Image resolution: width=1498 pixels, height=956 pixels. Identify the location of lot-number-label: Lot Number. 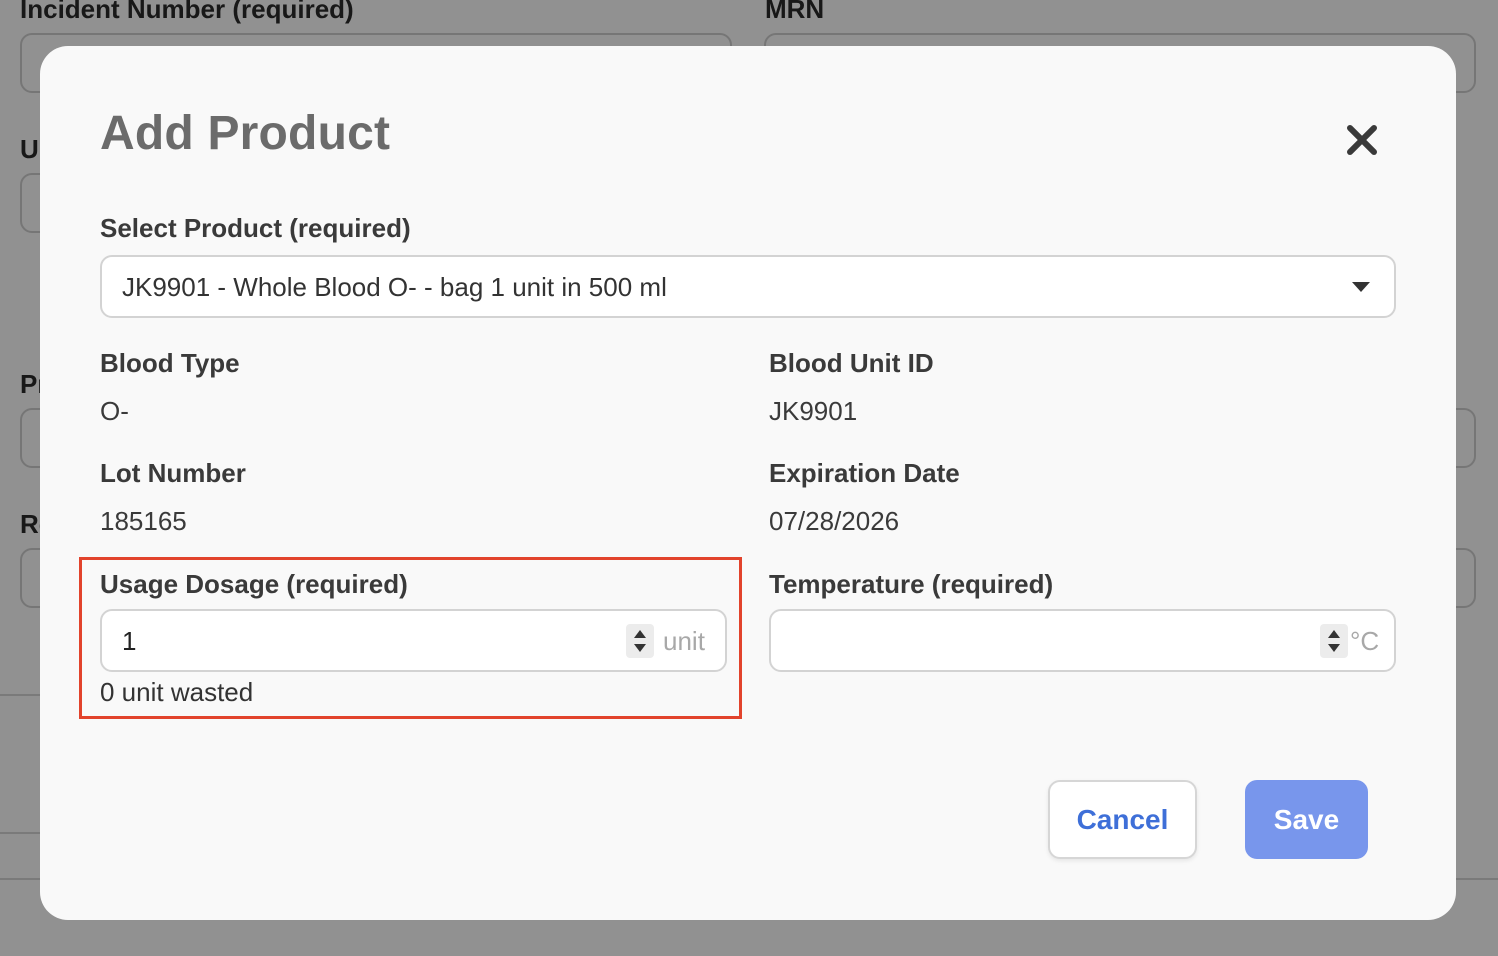
(173, 473).